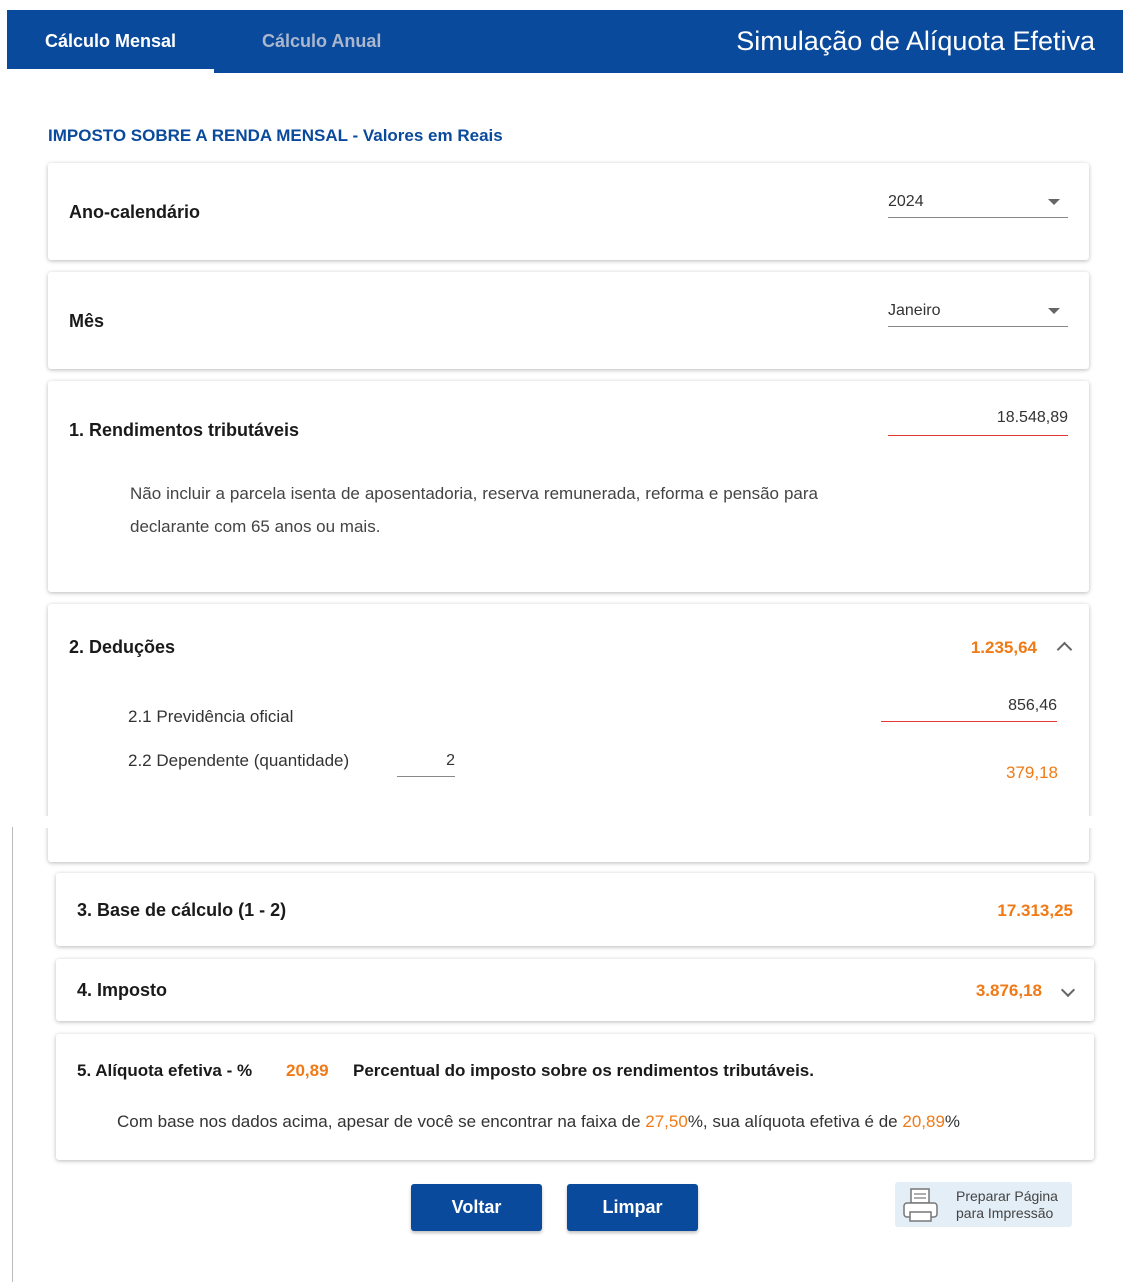  Describe the element at coordinates (561, 822) in the screenshot. I see `screenshot-seam` at that location.